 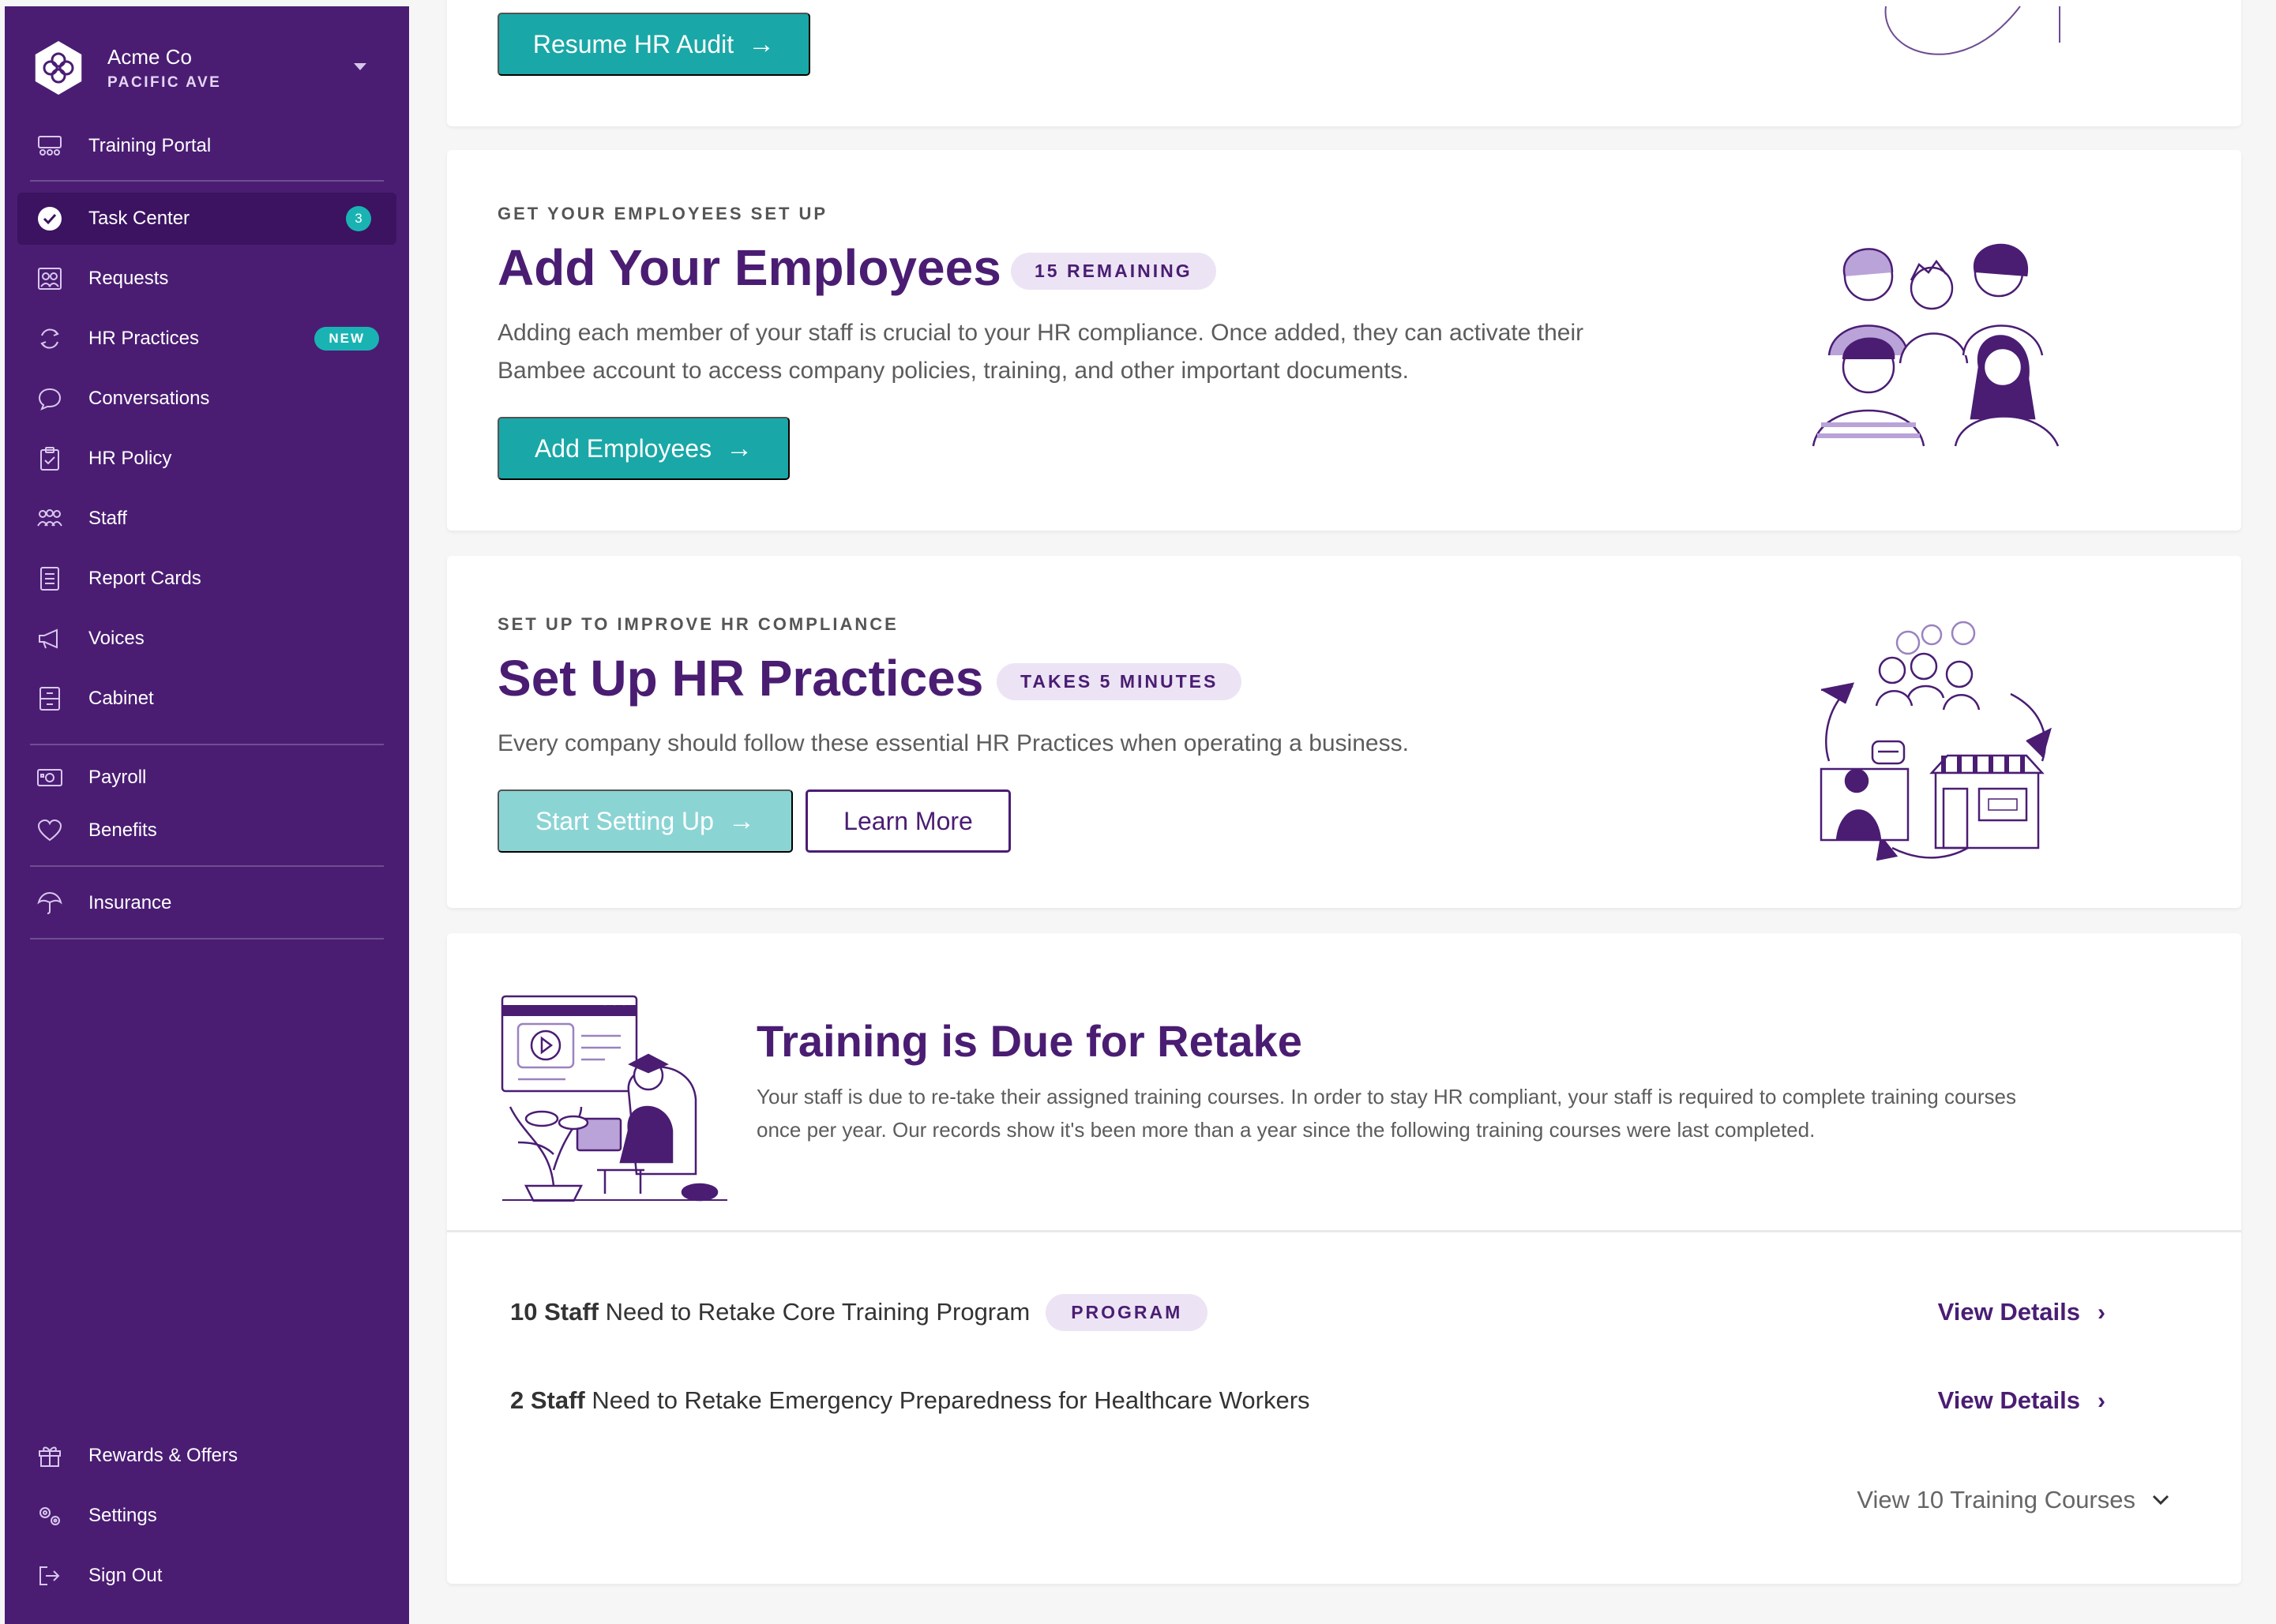 What do you see at coordinates (625, 820) in the screenshot?
I see `button-label: Start Setting Up` at bounding box center [625, 820].